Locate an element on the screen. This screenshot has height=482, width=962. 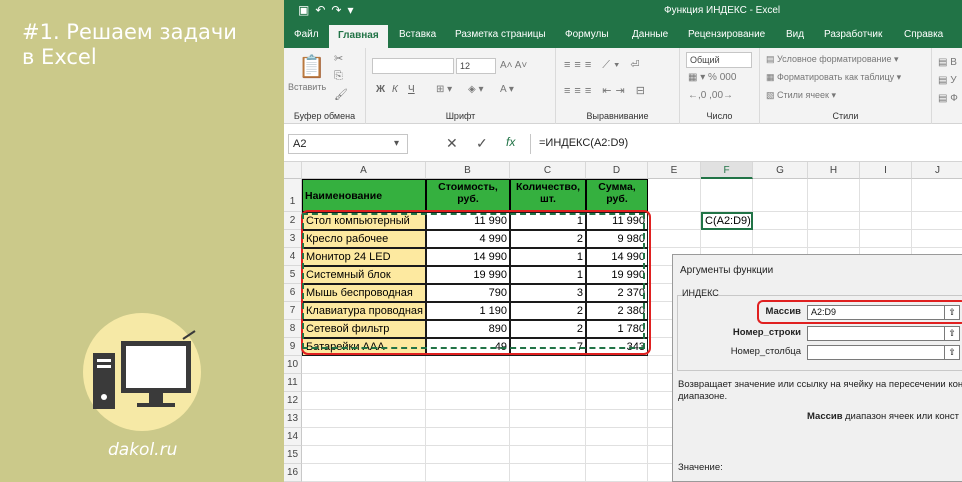
column-header: G is located at coordinates (780, 170).